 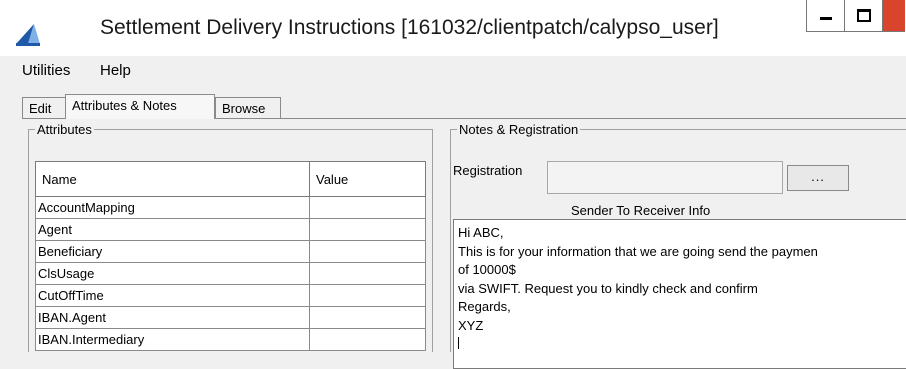 I want to click on registration-label: Registration, so click(x=488, y=170).